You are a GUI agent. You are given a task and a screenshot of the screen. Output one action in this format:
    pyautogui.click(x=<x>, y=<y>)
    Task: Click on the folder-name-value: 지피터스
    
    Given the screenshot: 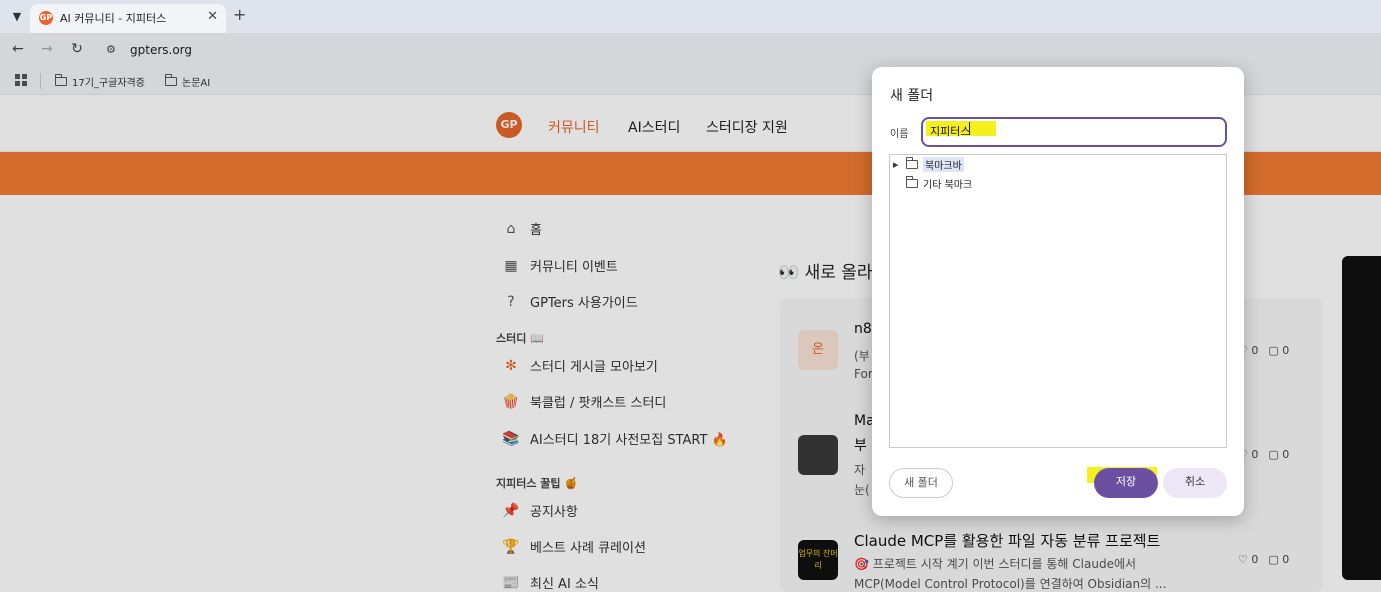 What is the action you would take?
    pyautogui.click(x=950, y=131)
    